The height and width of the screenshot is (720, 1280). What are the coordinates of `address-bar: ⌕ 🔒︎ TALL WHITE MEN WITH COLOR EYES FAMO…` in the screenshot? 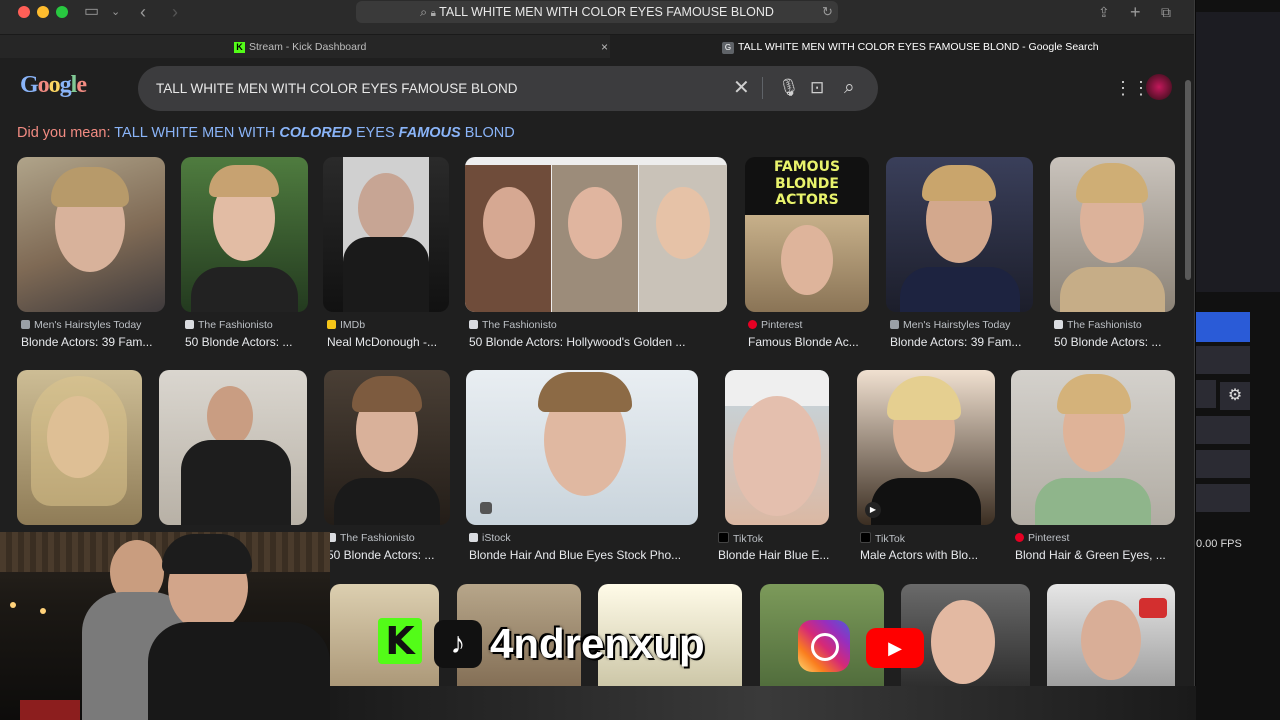 It's located at (597, 12).